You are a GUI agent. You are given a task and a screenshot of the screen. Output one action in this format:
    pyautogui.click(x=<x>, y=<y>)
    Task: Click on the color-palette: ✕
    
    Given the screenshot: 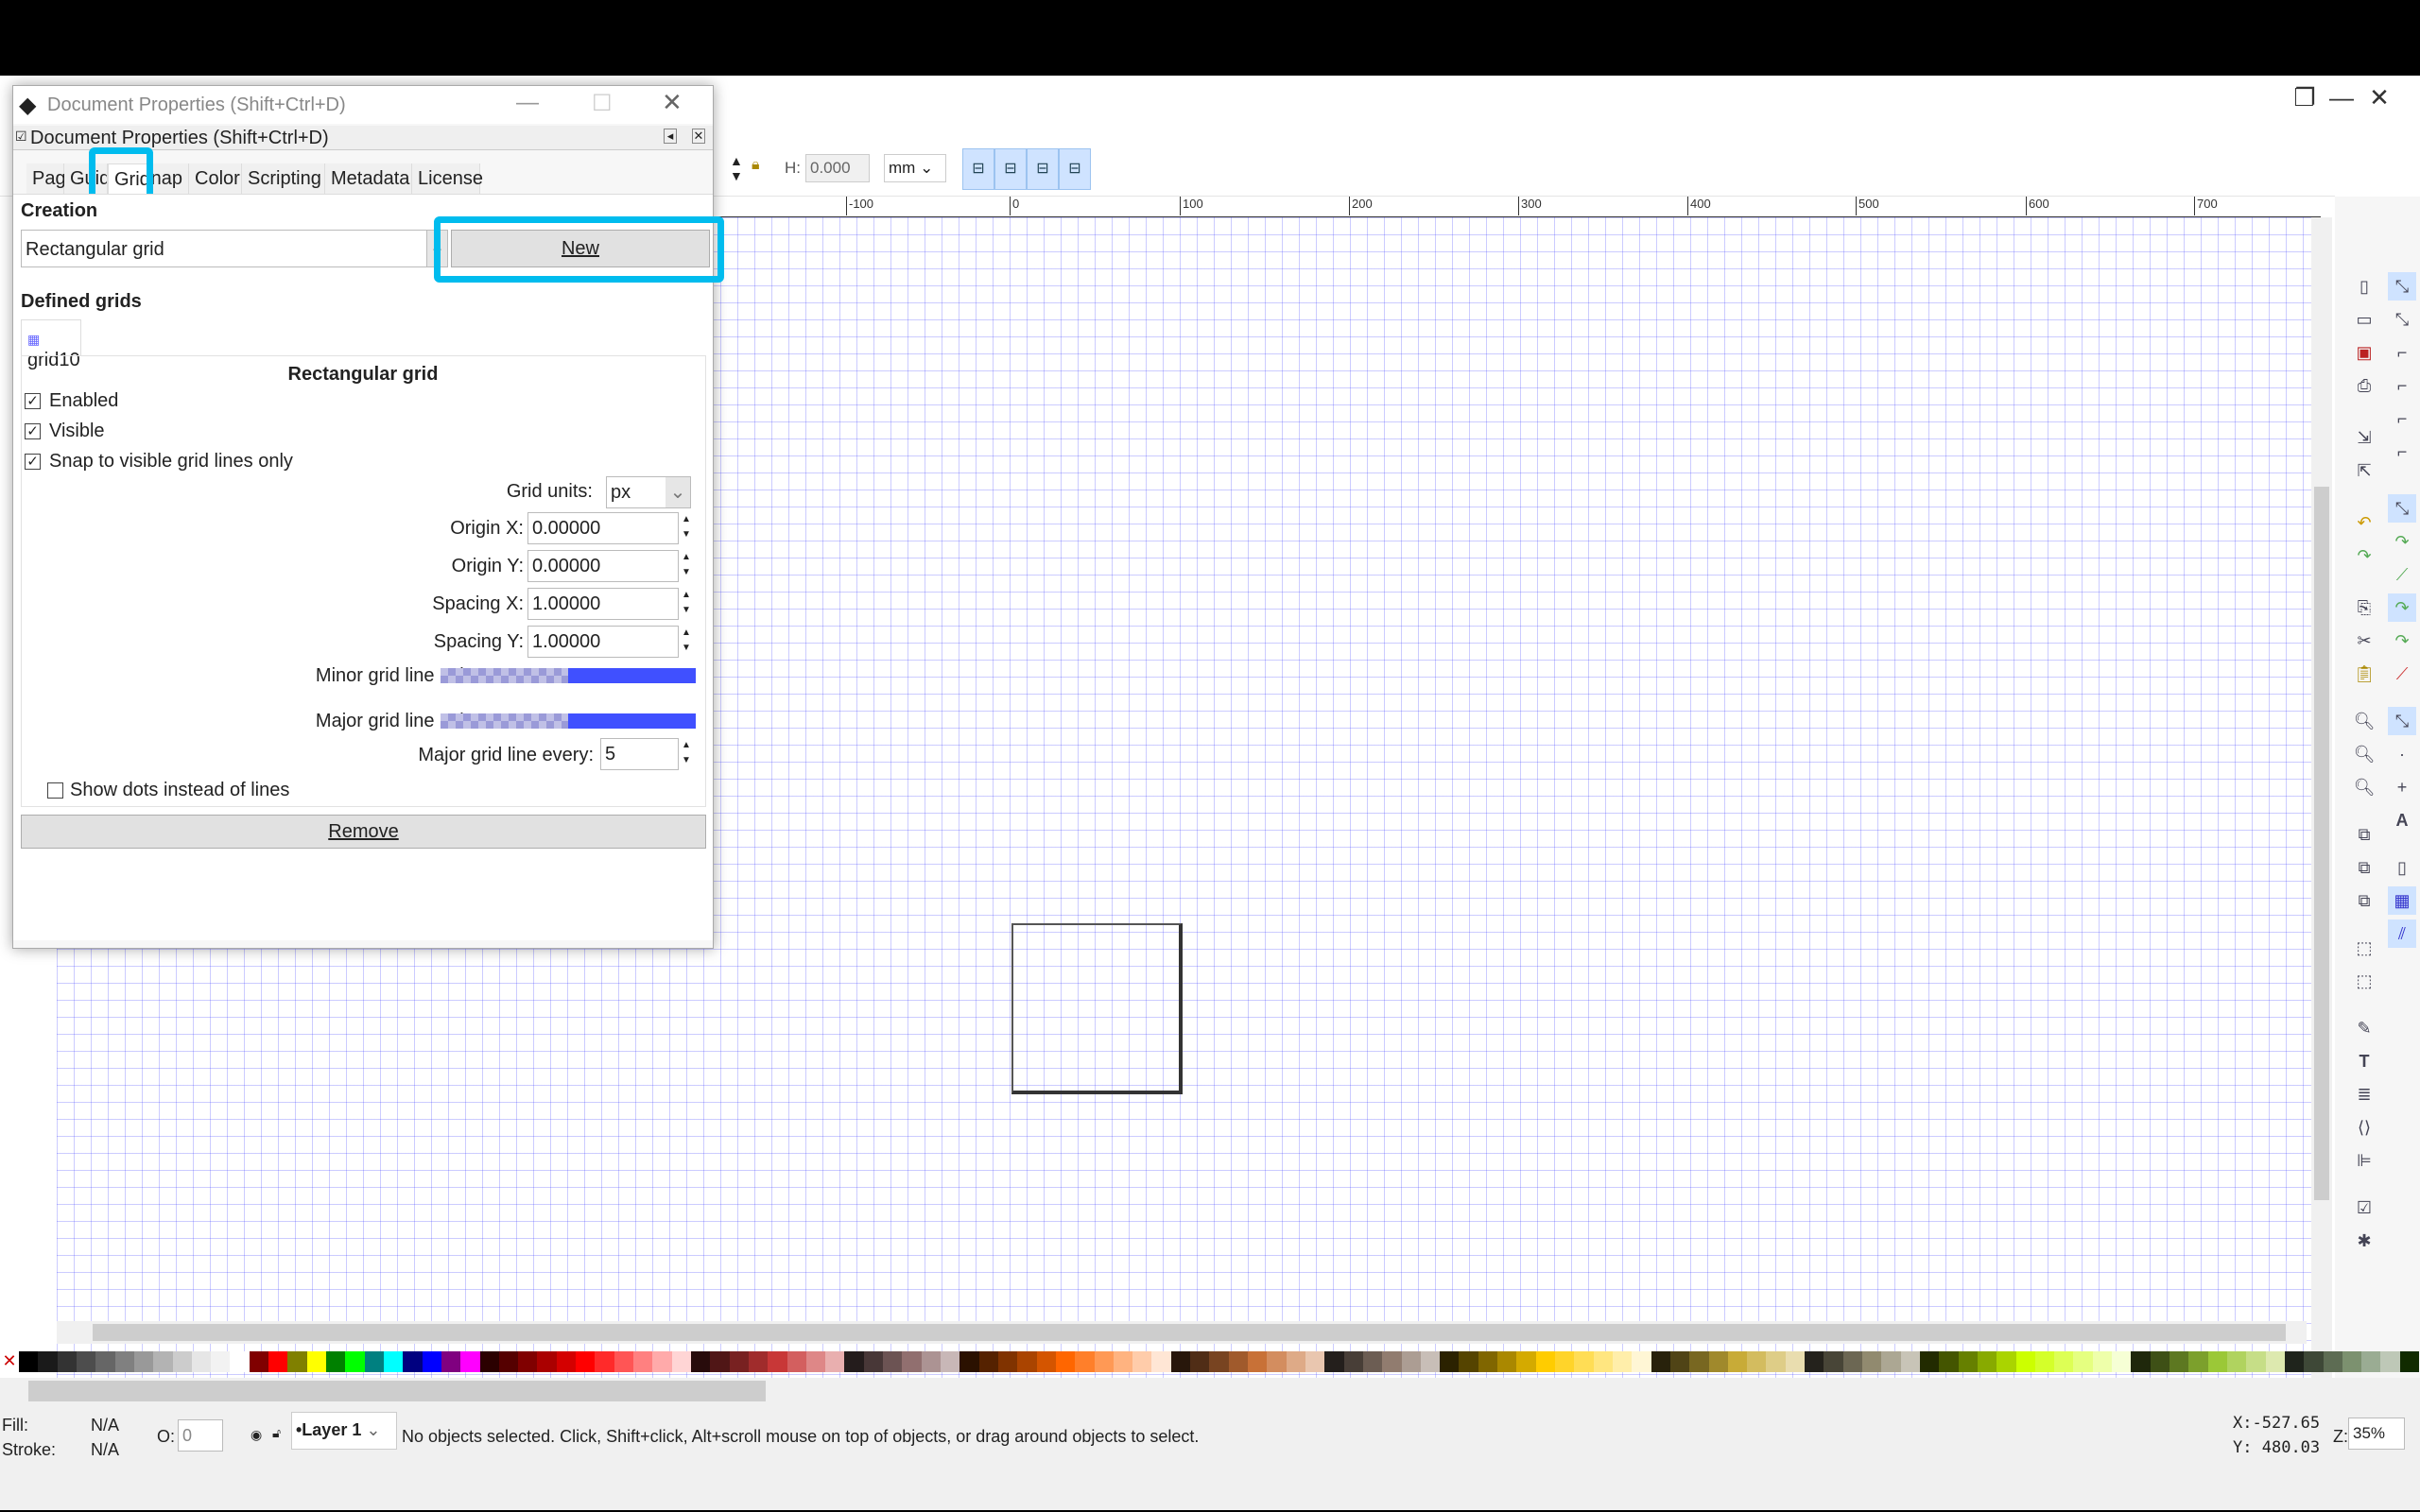 What is the action you would take?
    pyautogui.click(x=1210, y=1361)
    